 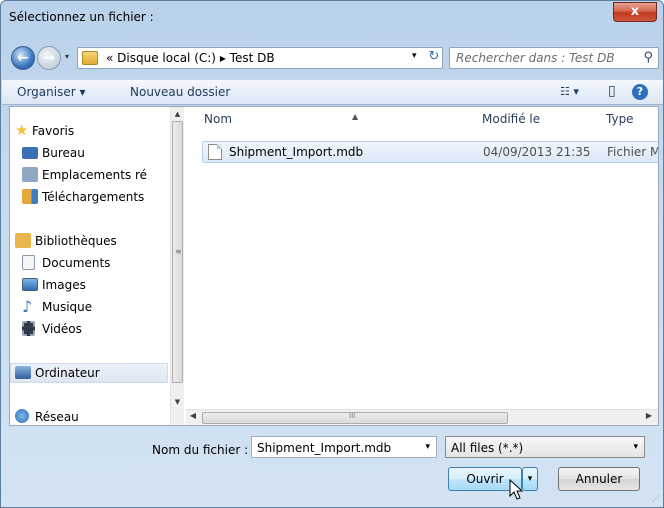 What do you see at coordinates (180, 92) in the screenshot?
I see `new-folder-button: Nouveau dossier` at bounding box center [180, 92].